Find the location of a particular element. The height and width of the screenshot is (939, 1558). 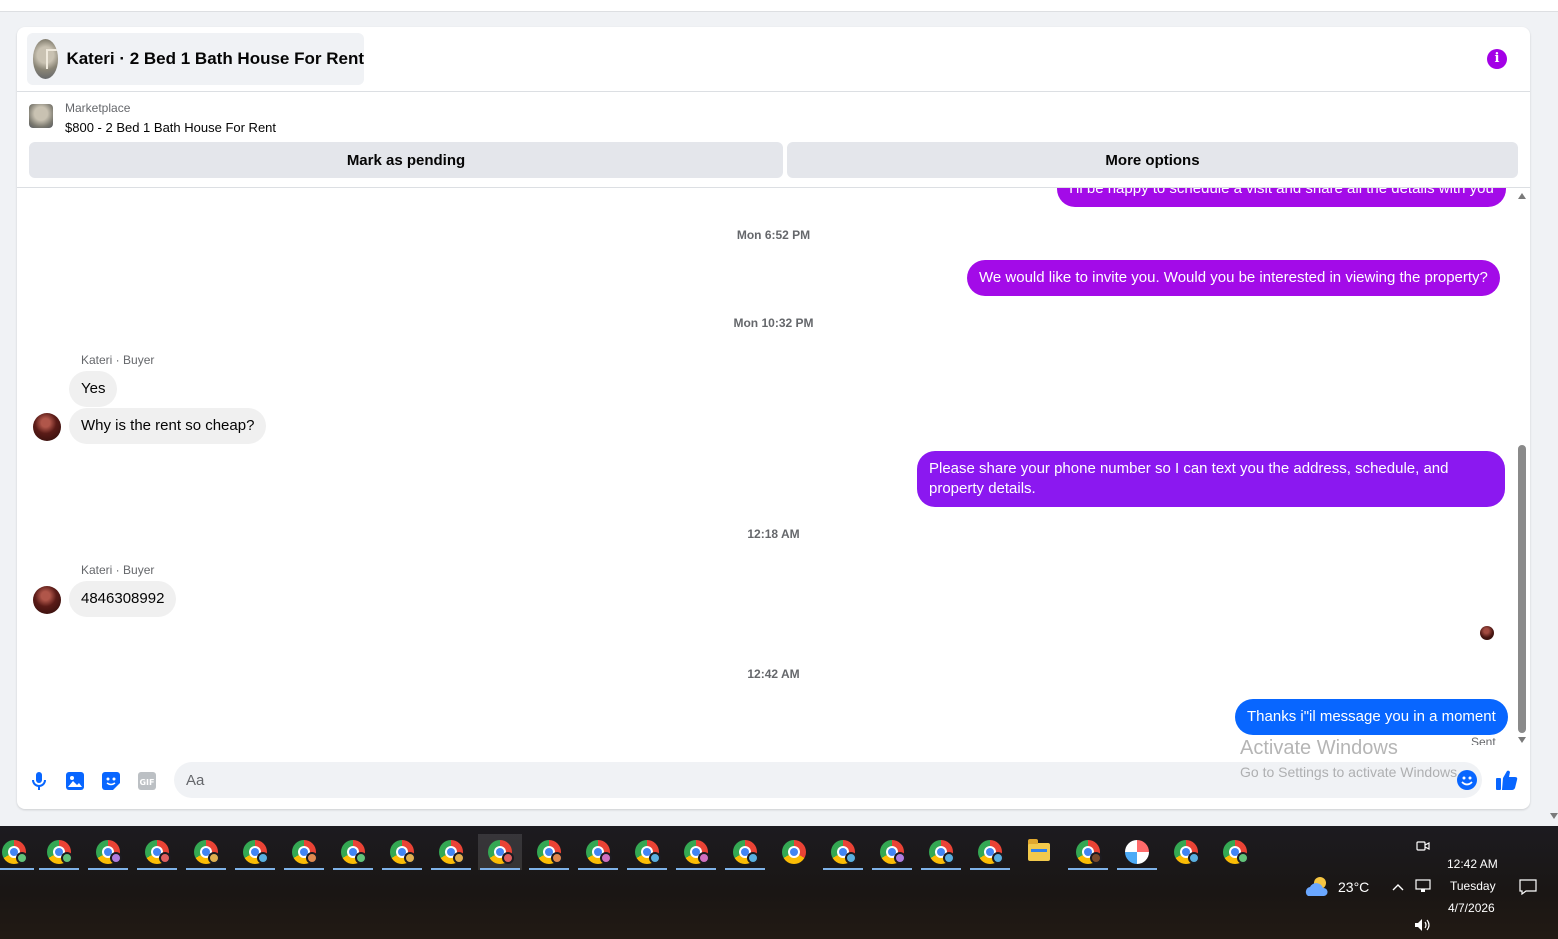

more-options-button: More options is located at coordinates (1152, 160).